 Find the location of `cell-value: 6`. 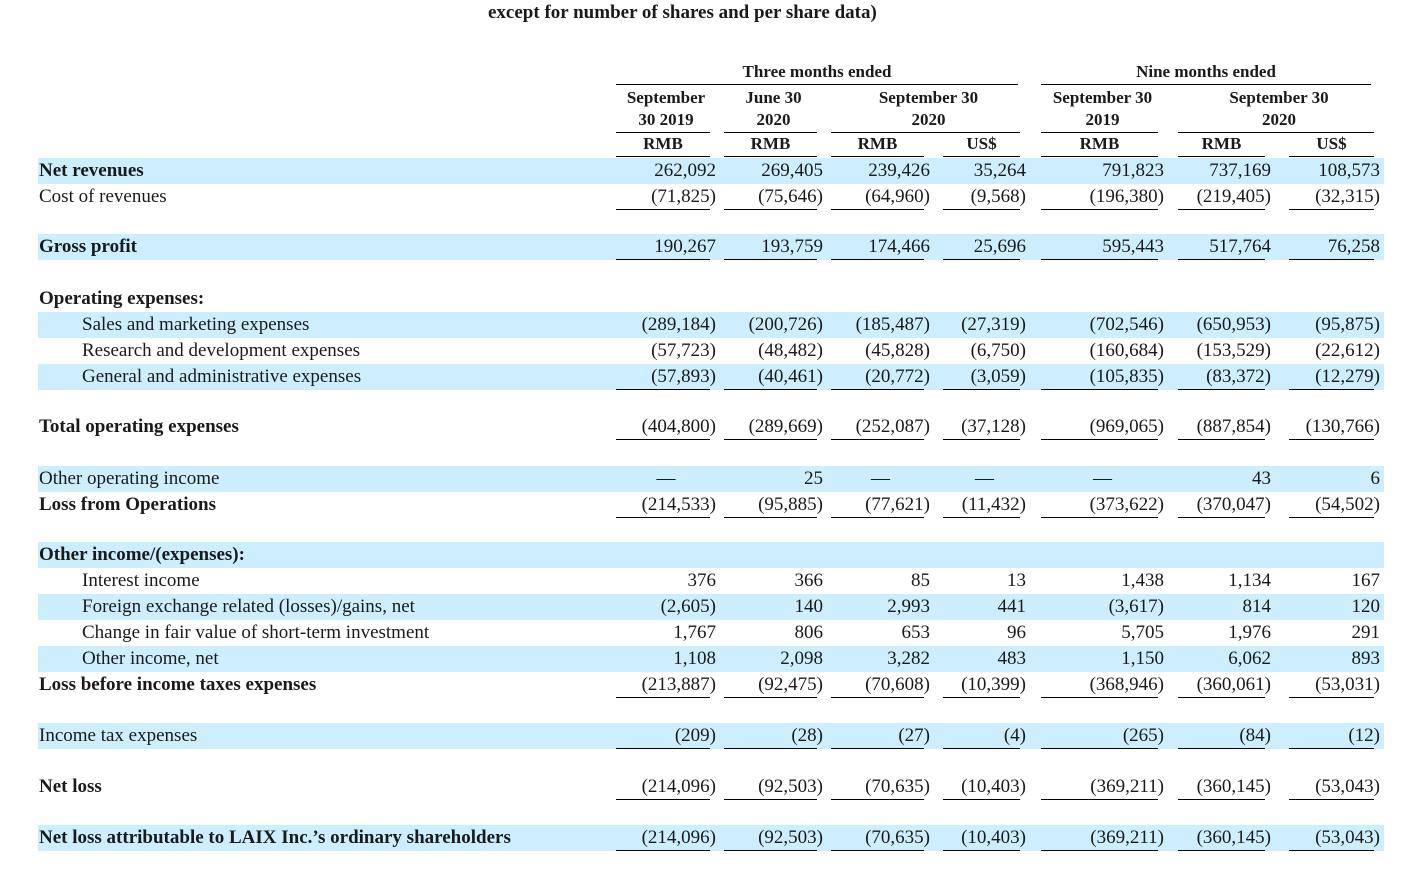

cell-value: 6 is located at coordinates (1375, 478).